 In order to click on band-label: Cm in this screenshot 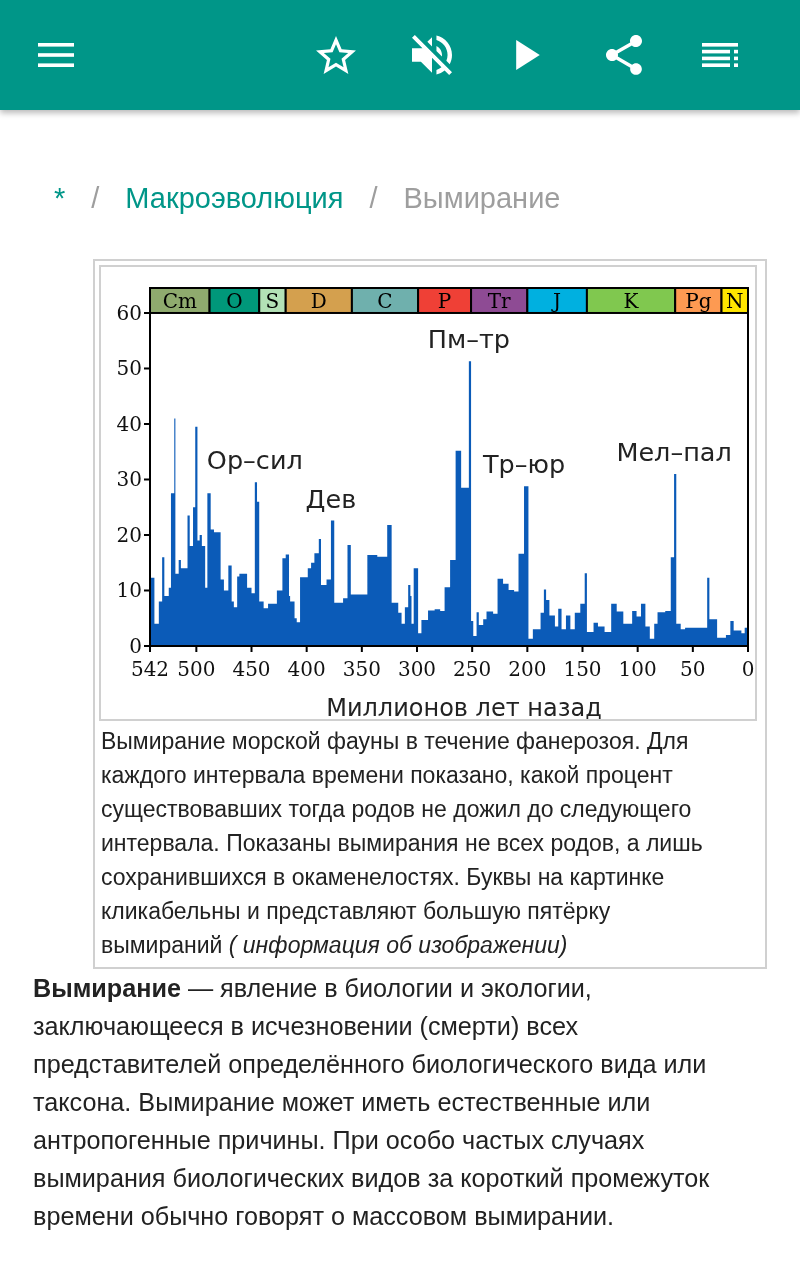, I will do `click(179, 300)`.